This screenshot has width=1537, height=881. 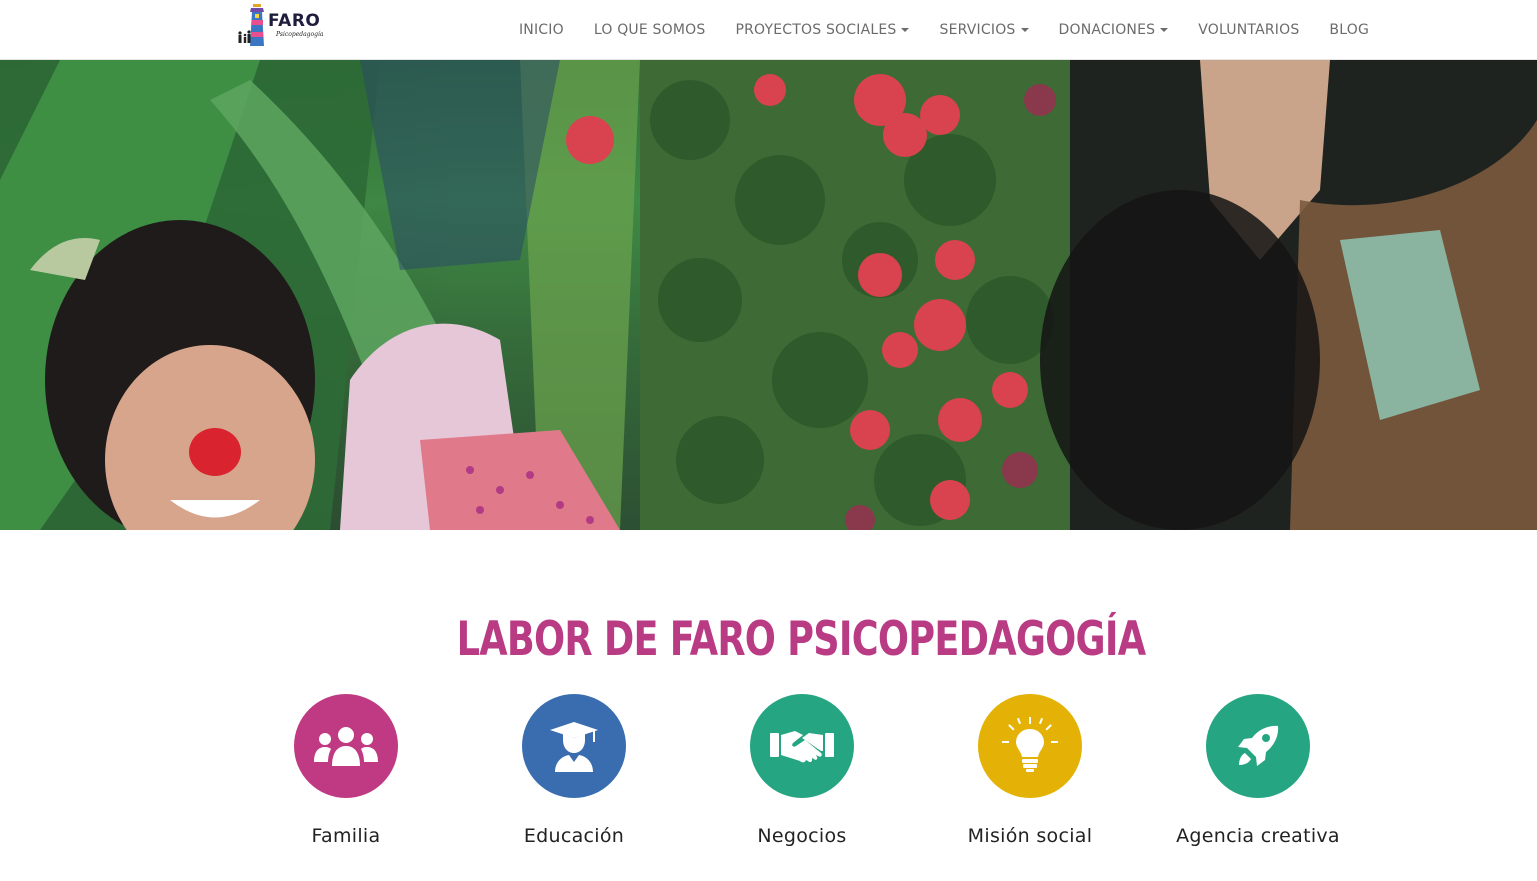 I want to click on nav-item-proyectos-sociales: PROYECTOS SOCIALES, so click(x=822, y=30).